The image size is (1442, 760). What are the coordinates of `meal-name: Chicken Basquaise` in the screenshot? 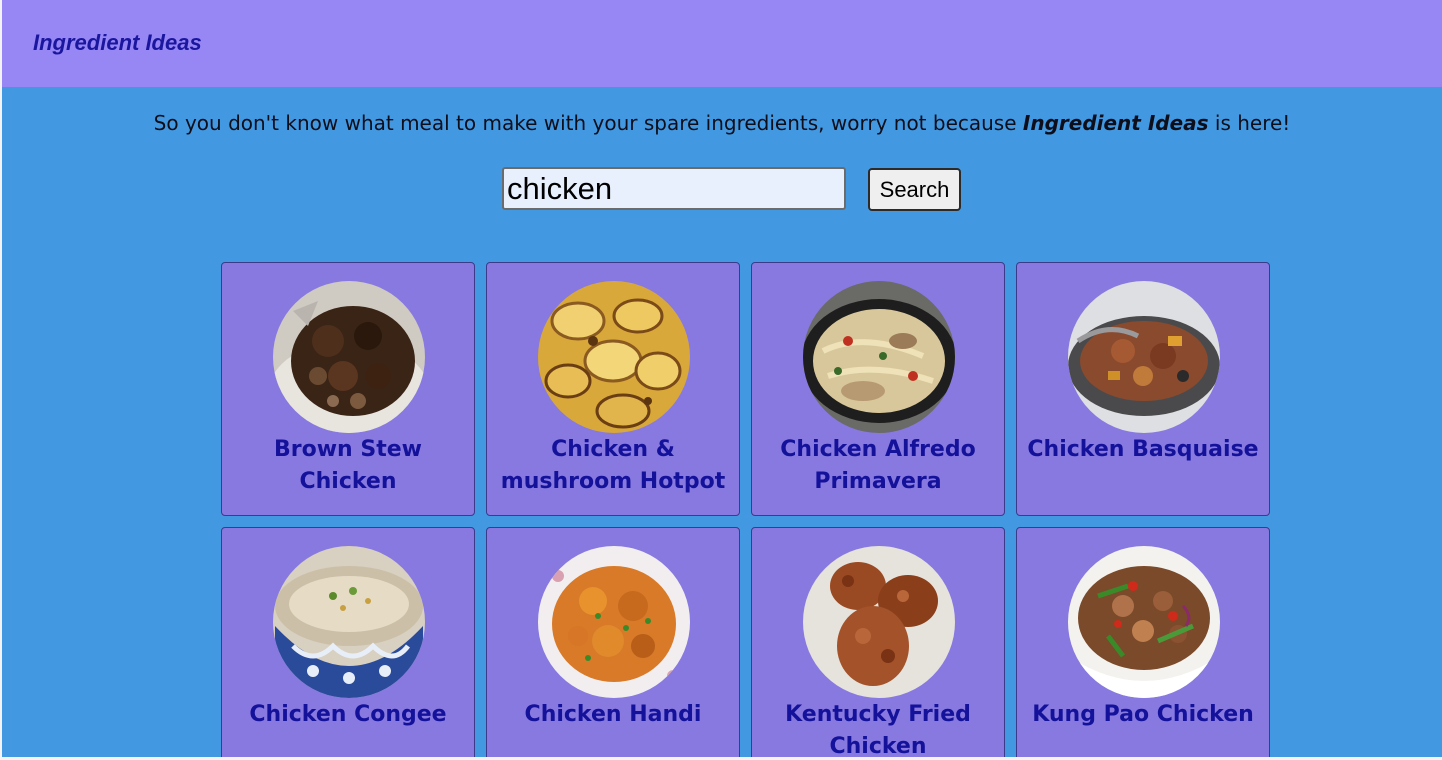 It's located at (1143, 449).